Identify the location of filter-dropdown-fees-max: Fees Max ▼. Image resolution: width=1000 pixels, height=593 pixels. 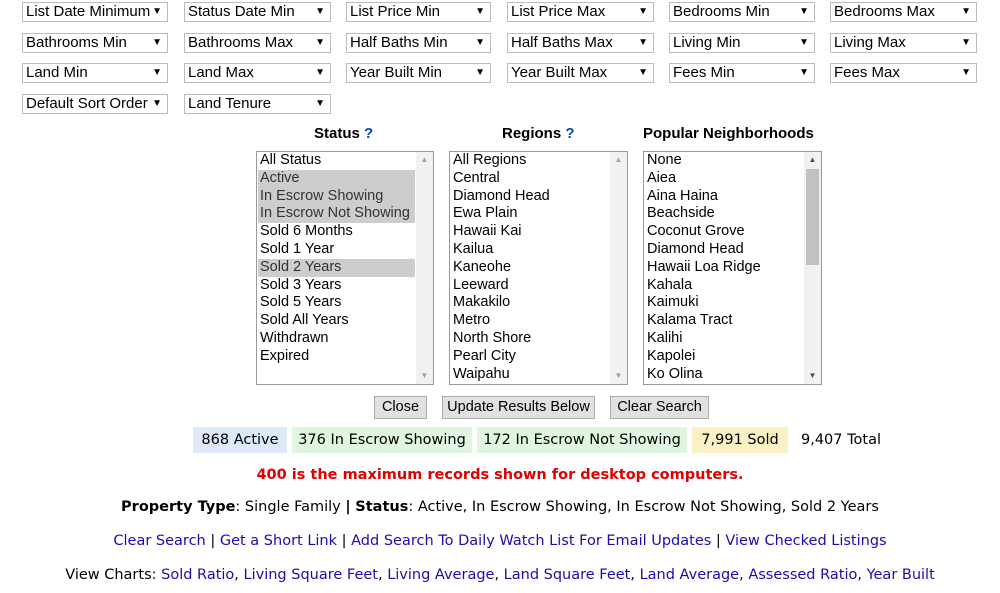
(903, 73).